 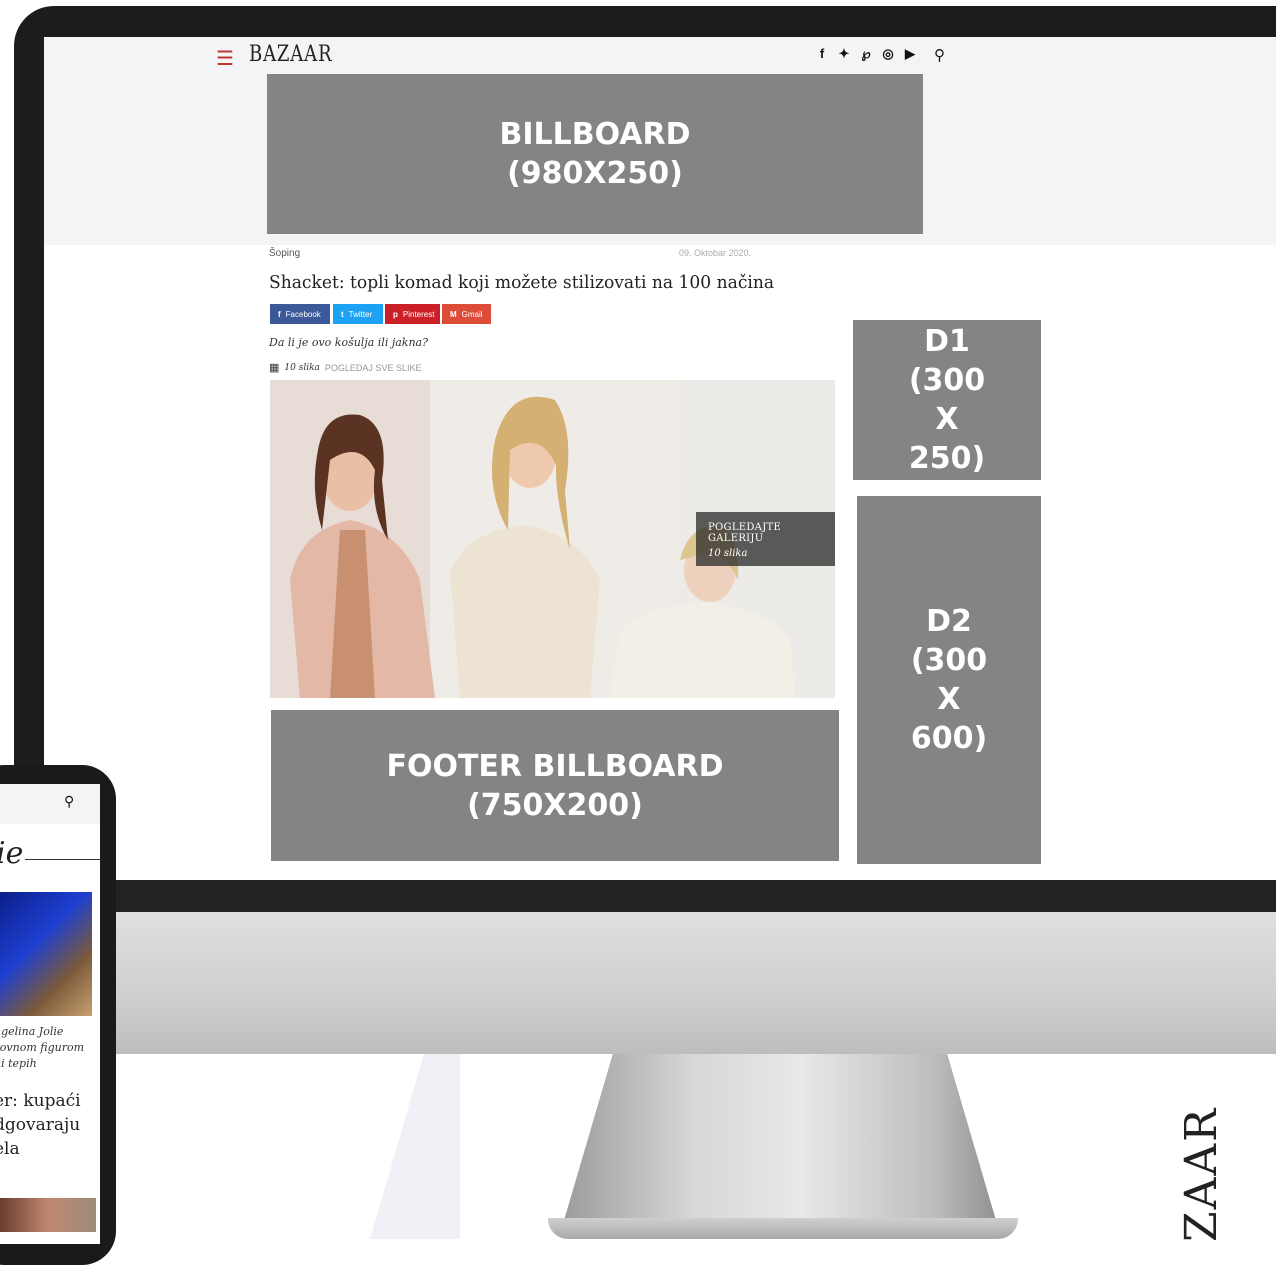 I want to click on brand-logo-vertical: ZAAR, so click(x=1201, y=1174).